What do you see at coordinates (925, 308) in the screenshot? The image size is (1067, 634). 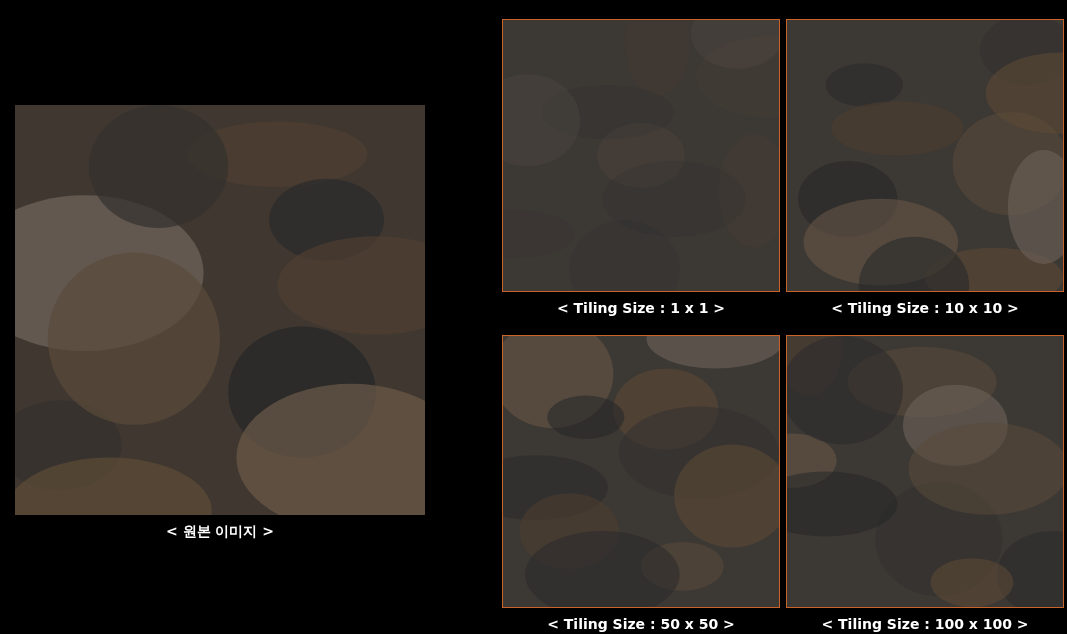 I see `image-caption: < Tiling Size : 10 x 10 >` at bounding box center [925, 308].